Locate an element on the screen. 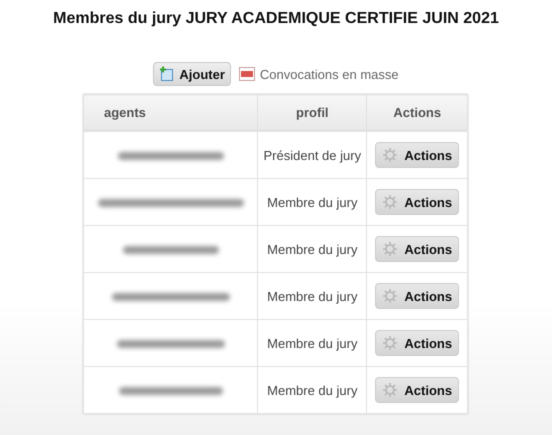 The height and width of the screenshot is (435, 552). pdf-icon is located at coordinates (246, 74).